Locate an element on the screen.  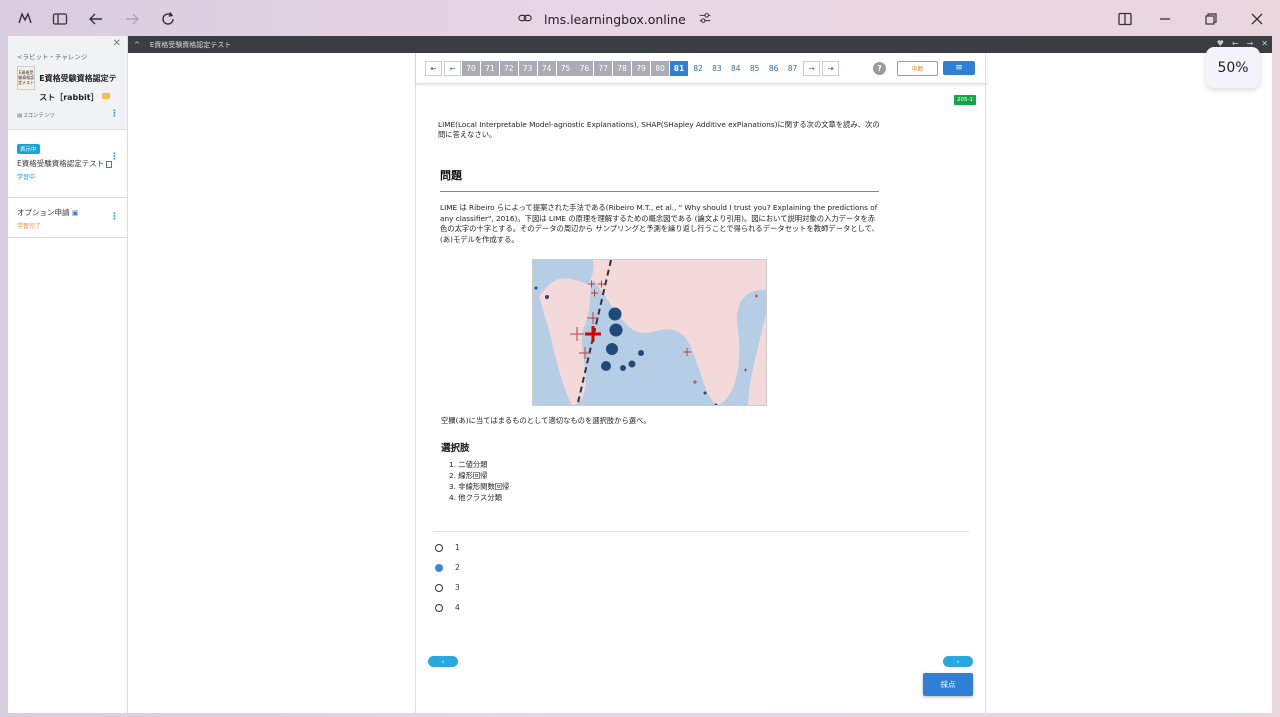
prev-question-button: ‹ is located at coordinates (443, 661).